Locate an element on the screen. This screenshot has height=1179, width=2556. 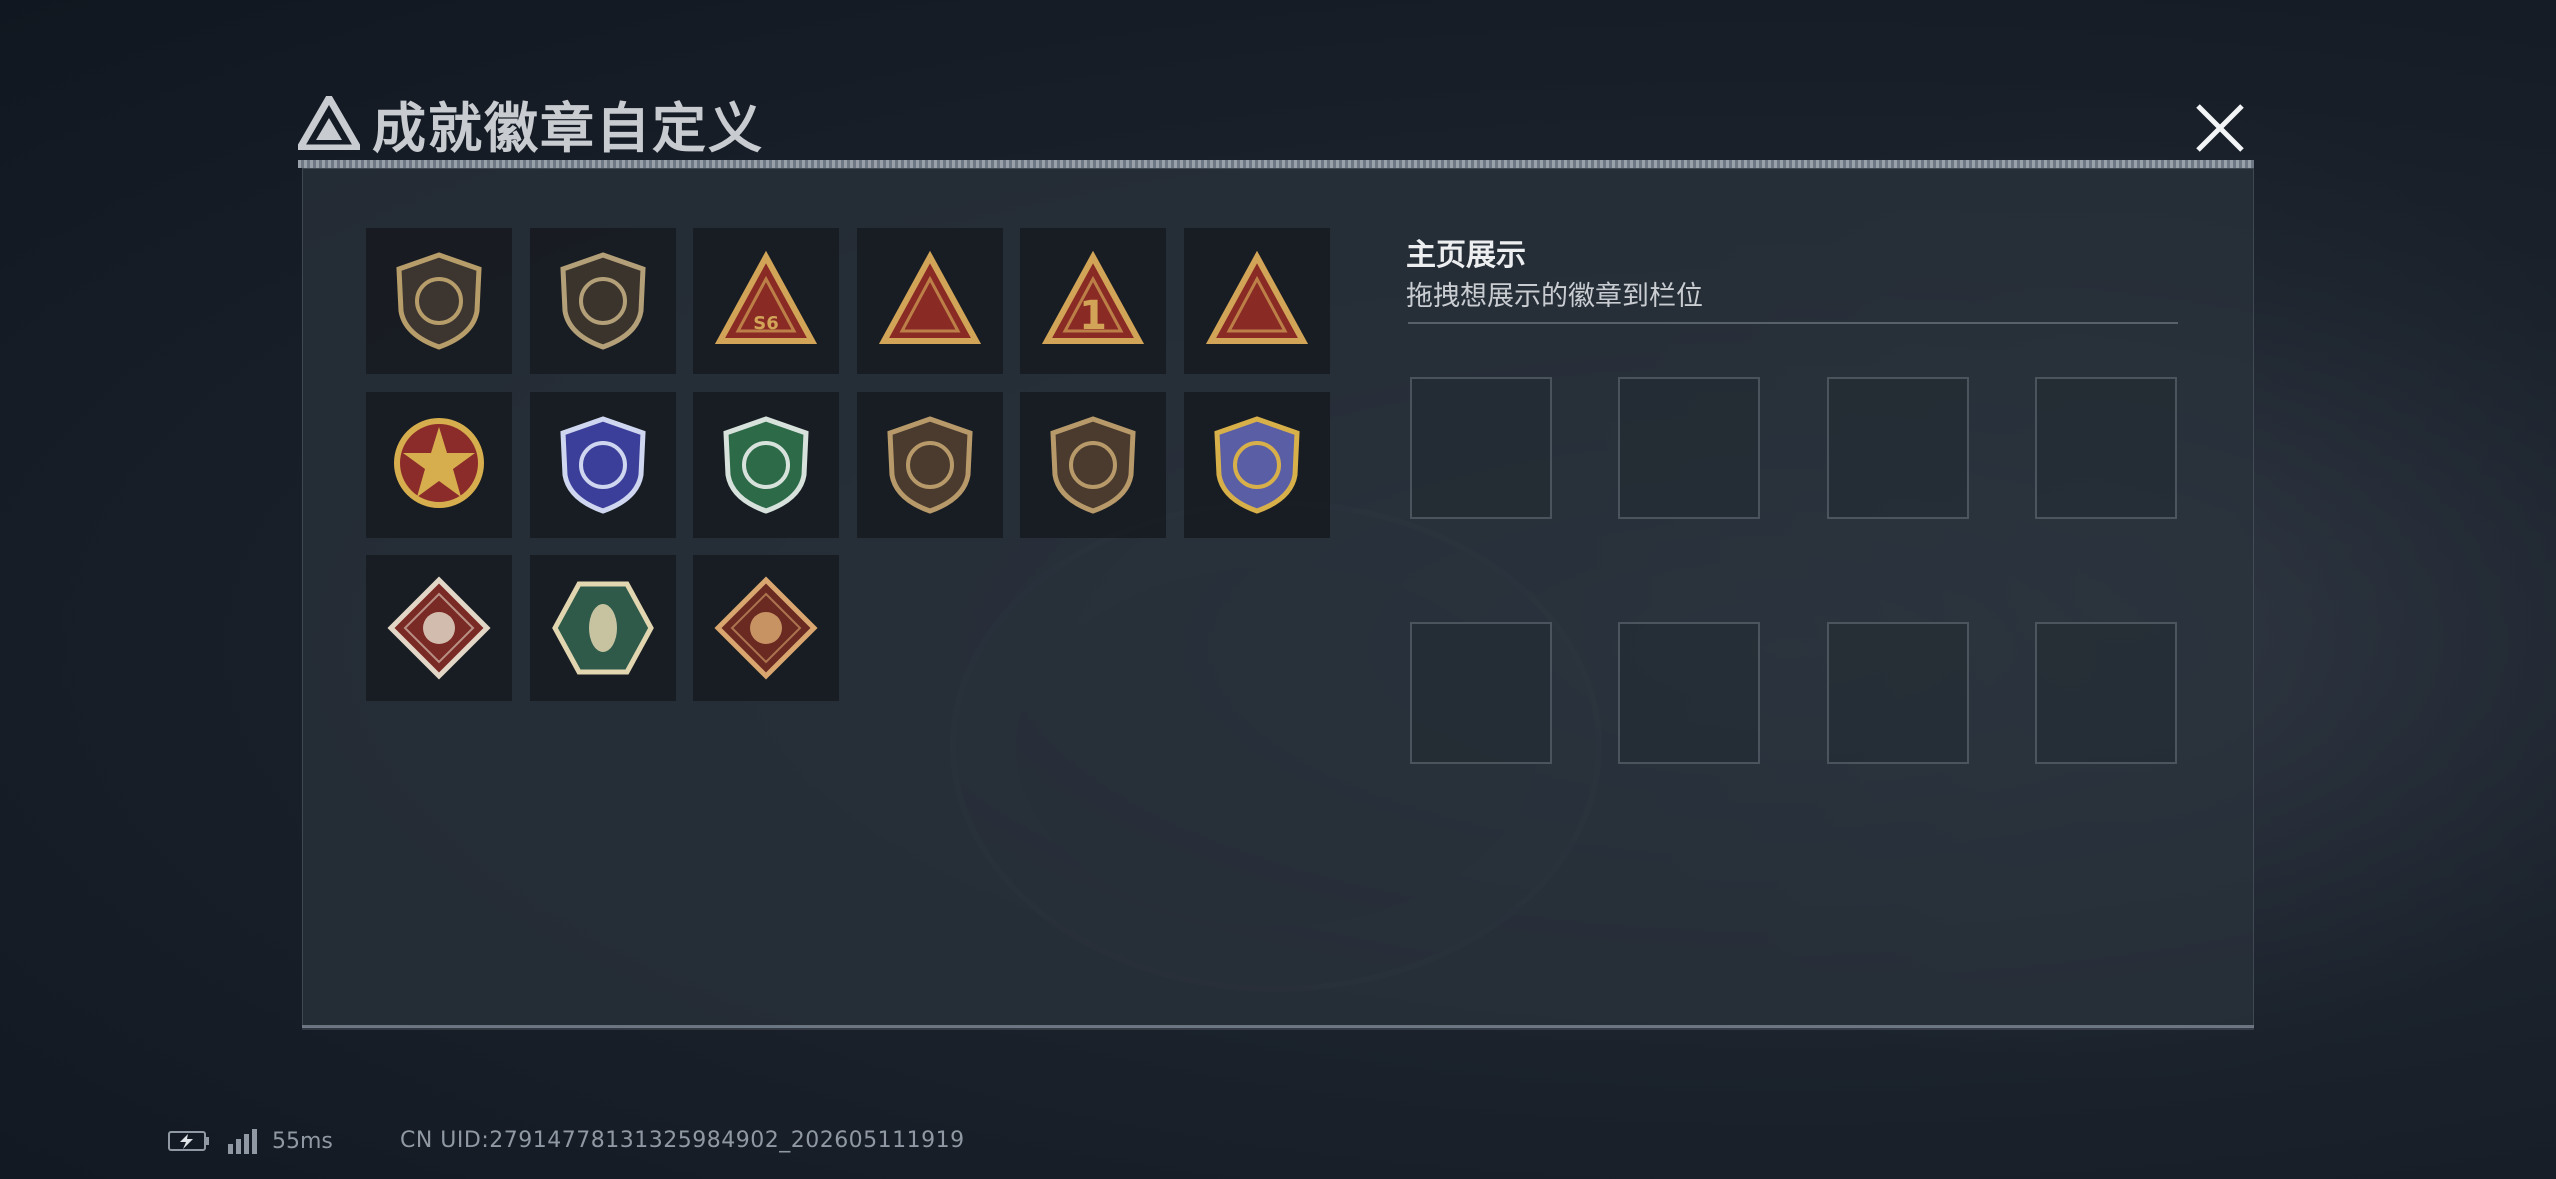
dragon-diamond-badge-icon is located at coordinates (766, 628).